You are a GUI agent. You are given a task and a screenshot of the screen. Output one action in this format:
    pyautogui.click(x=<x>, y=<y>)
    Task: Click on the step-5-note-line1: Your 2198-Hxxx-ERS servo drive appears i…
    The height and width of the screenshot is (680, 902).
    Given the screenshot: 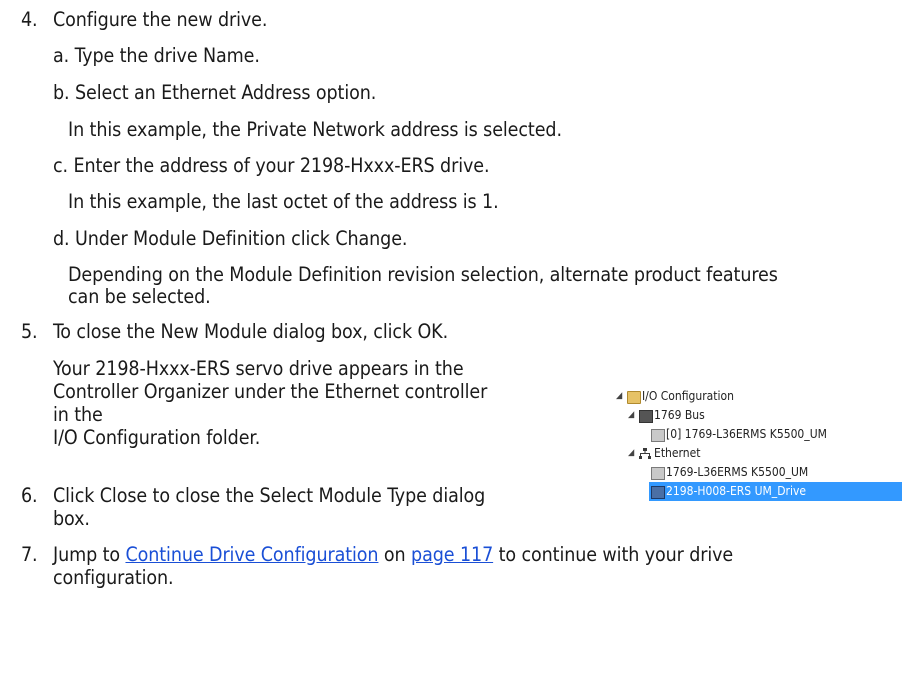 What is the action you would take?
    pyautogui.click(x=258, y=368)
    